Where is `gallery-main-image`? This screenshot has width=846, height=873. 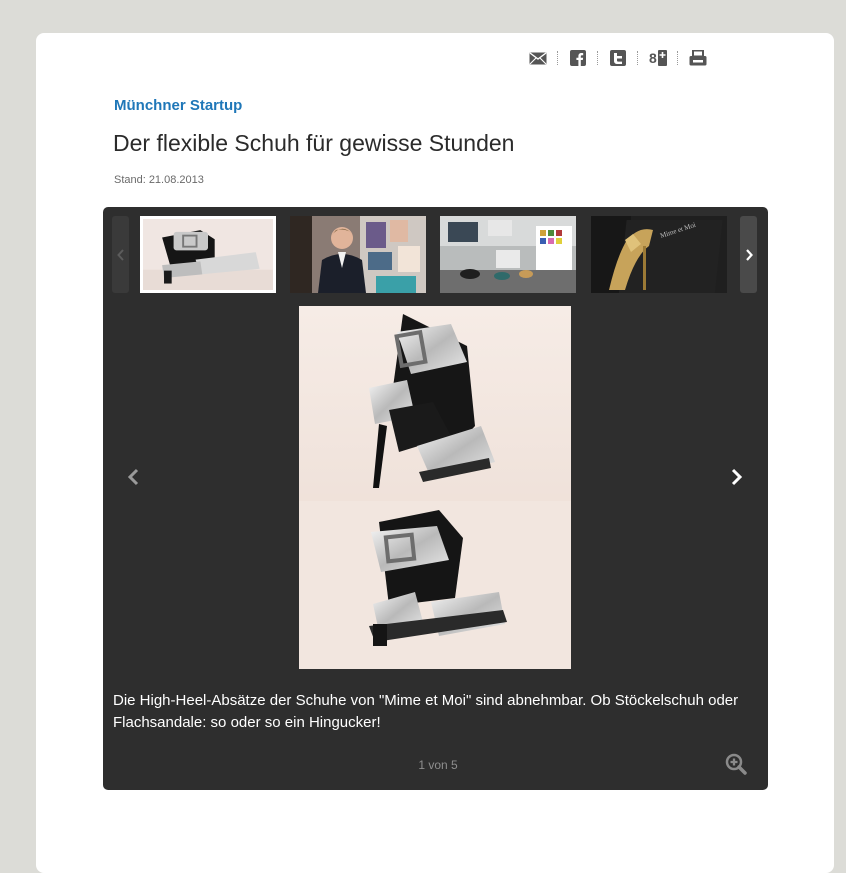
gallery-main-image is located at coordinates (435, 487).